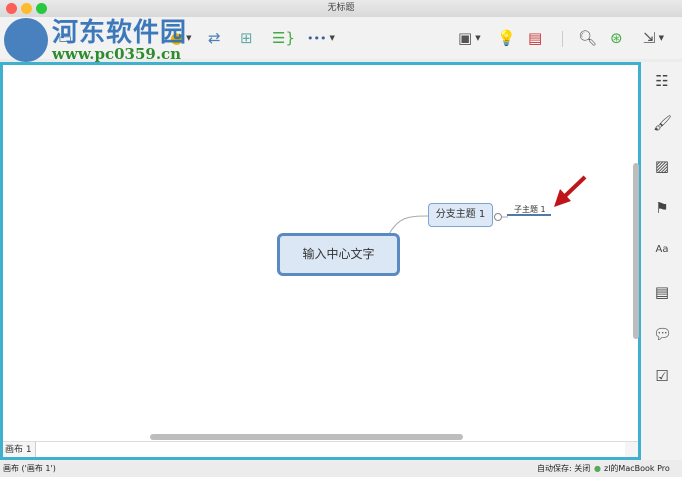 The width and height of the screenshot is (682, 477). What do you see at coordinates (341, 8) in the screenshot?
I see `window-title: 无标题` at bounding box center [341, 8].